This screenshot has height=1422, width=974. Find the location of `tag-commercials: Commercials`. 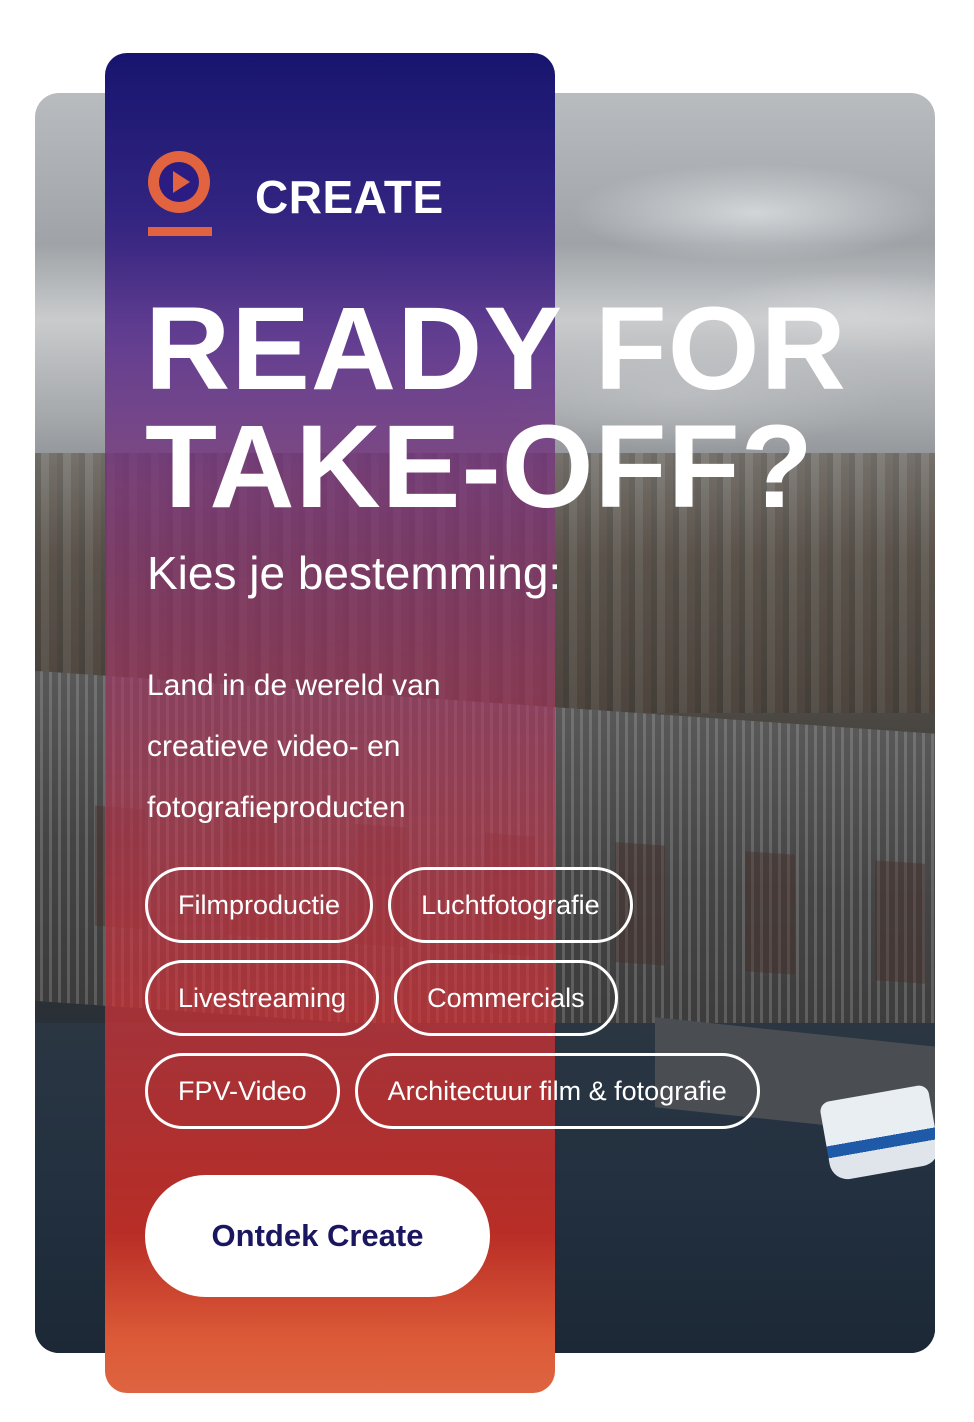

tag-commercials: Commercials is located at coordinates (506, 998).